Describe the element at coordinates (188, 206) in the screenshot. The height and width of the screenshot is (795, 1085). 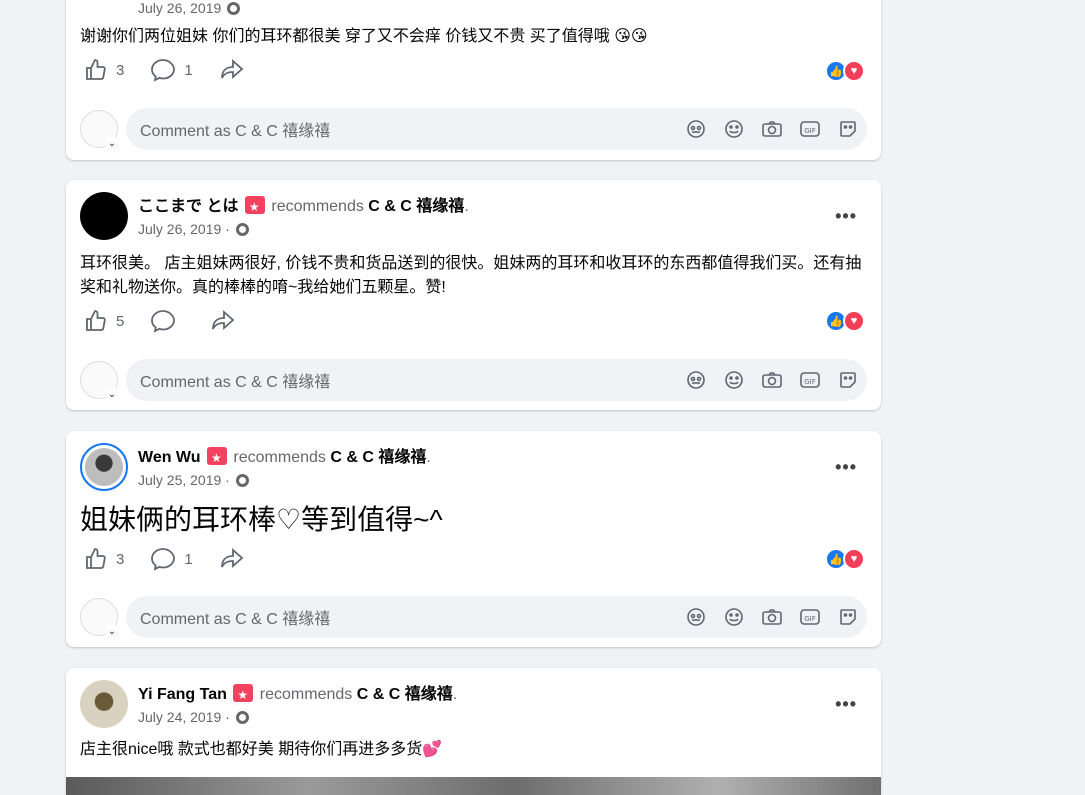
I see `author-name: ここまで とは` at that location.